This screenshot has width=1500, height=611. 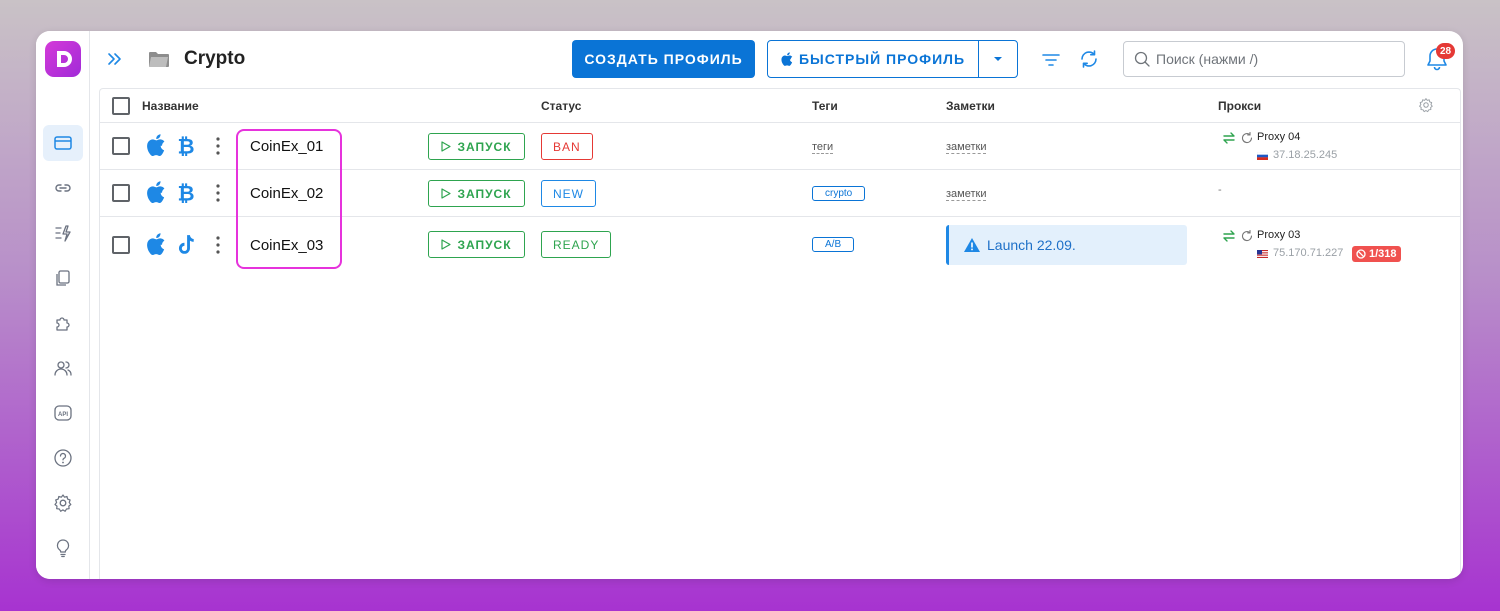 I want to click on create-profile-button: СОЗДАТЬ ПРОФИЛЬ, so click(x=663, y=59).